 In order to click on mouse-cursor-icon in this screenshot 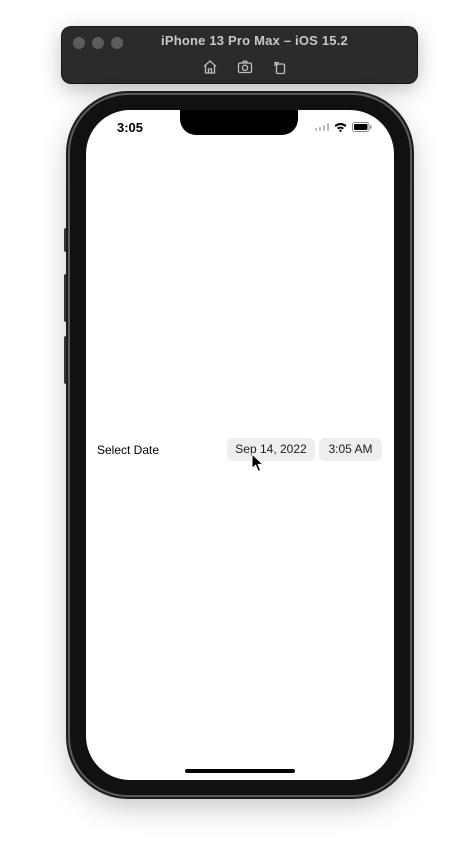, I will do `click(258, 463)`.